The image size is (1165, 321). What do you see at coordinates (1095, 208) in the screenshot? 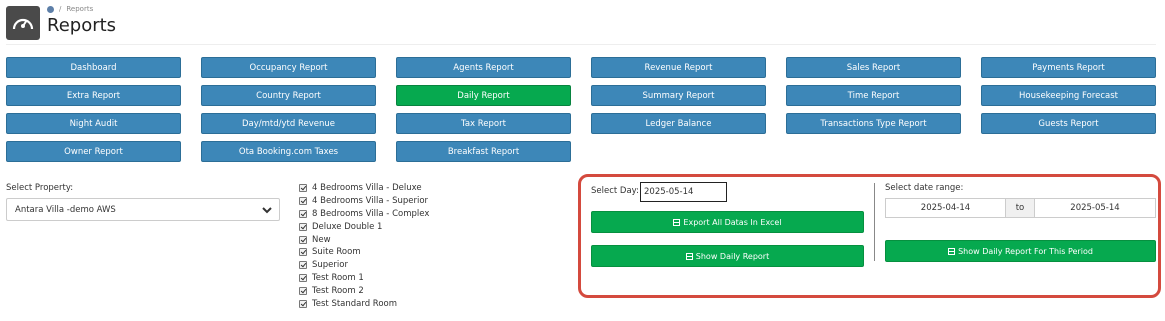
I see `date-range-to-input: 2025-05-14` at bounding box center [1095, 208].